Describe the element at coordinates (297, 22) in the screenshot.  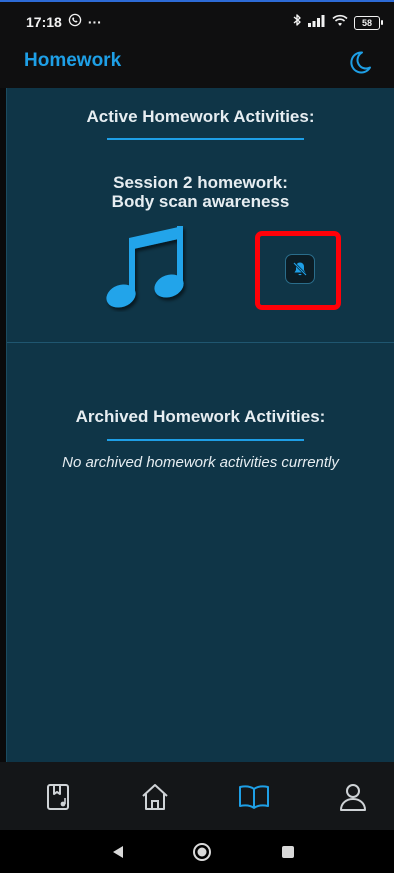
I see `bluetooth-icon` at that location.